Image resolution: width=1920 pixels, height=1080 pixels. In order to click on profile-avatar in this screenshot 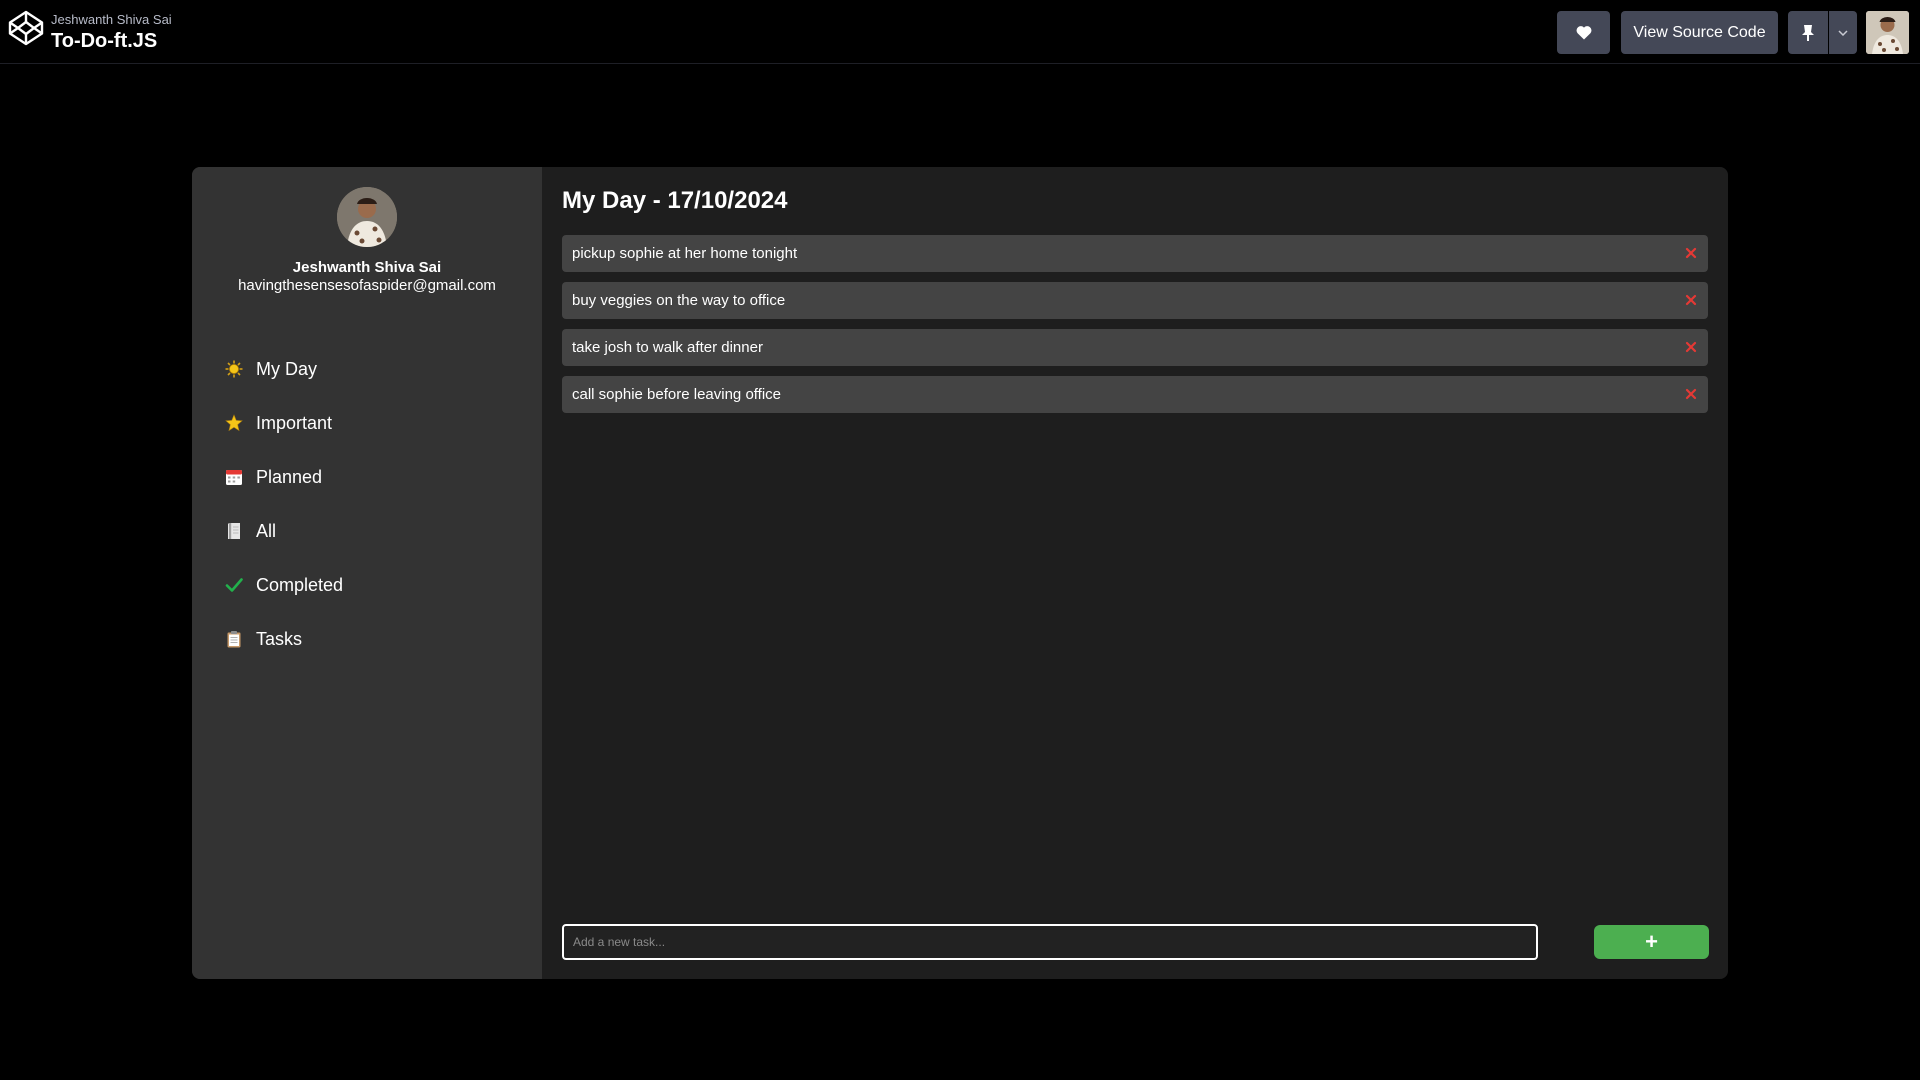, I will do `click(367, 217)`.